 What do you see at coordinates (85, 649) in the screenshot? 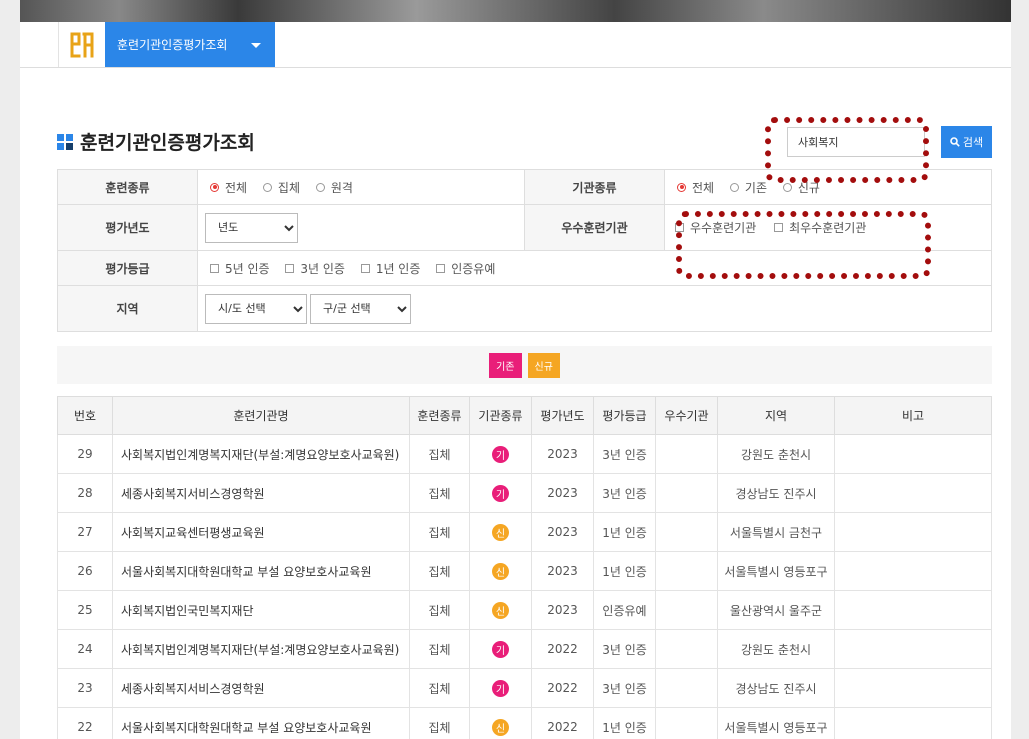
I see `row-number: 24` at bounding box center [85, 649].